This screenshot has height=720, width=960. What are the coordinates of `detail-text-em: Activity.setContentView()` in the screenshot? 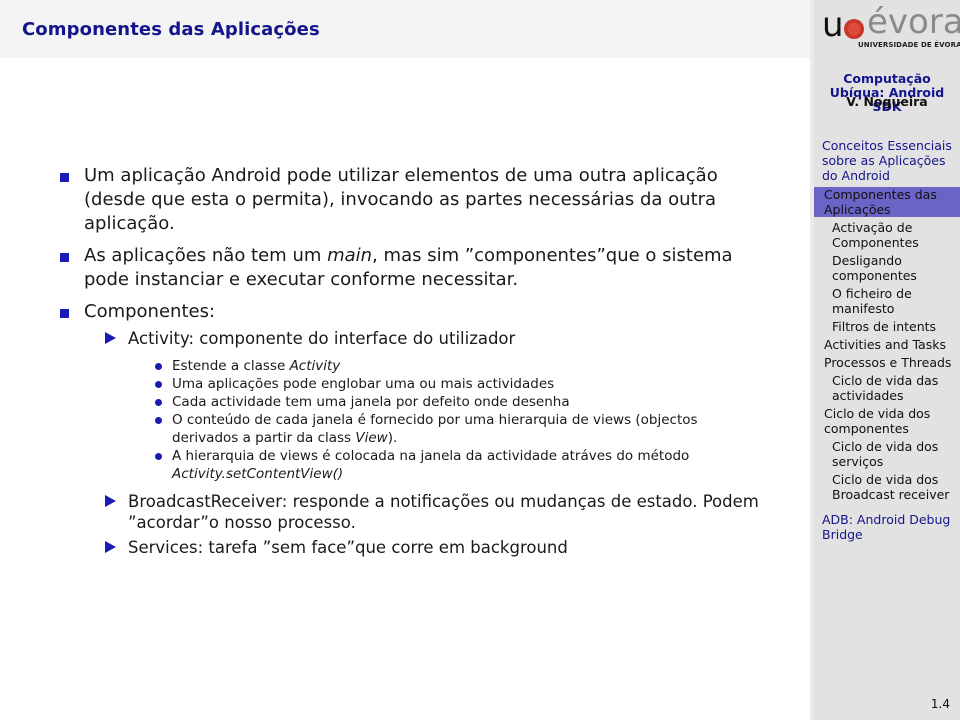 It's located at (258, 474).